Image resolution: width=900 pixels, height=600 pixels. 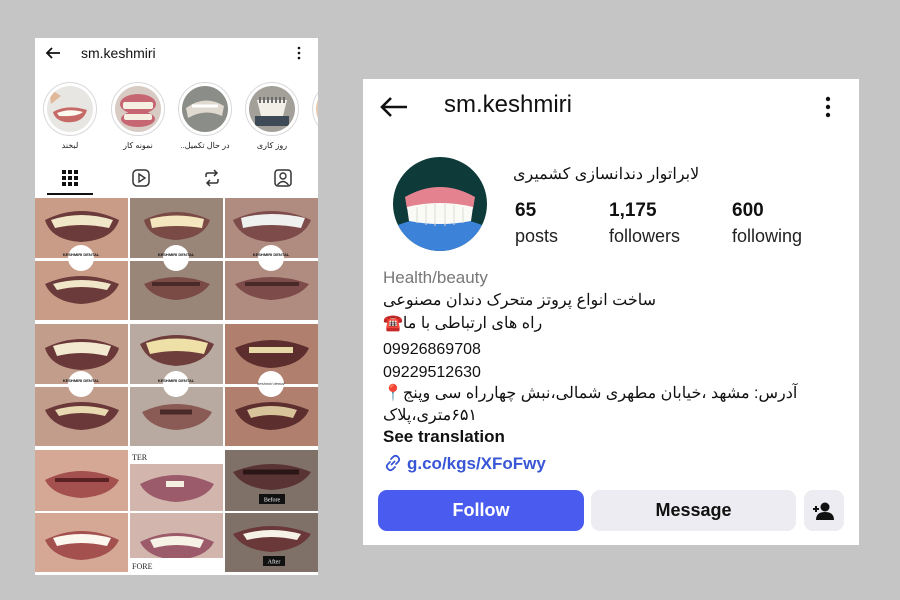 I want to click on highlight-samples: نمونه کار, so click(x=138, y=116).